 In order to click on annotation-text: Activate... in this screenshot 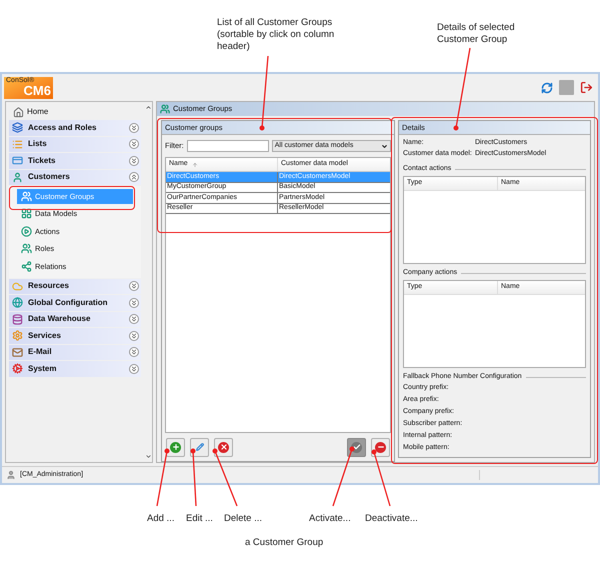, I will do `click(330, 519)`.